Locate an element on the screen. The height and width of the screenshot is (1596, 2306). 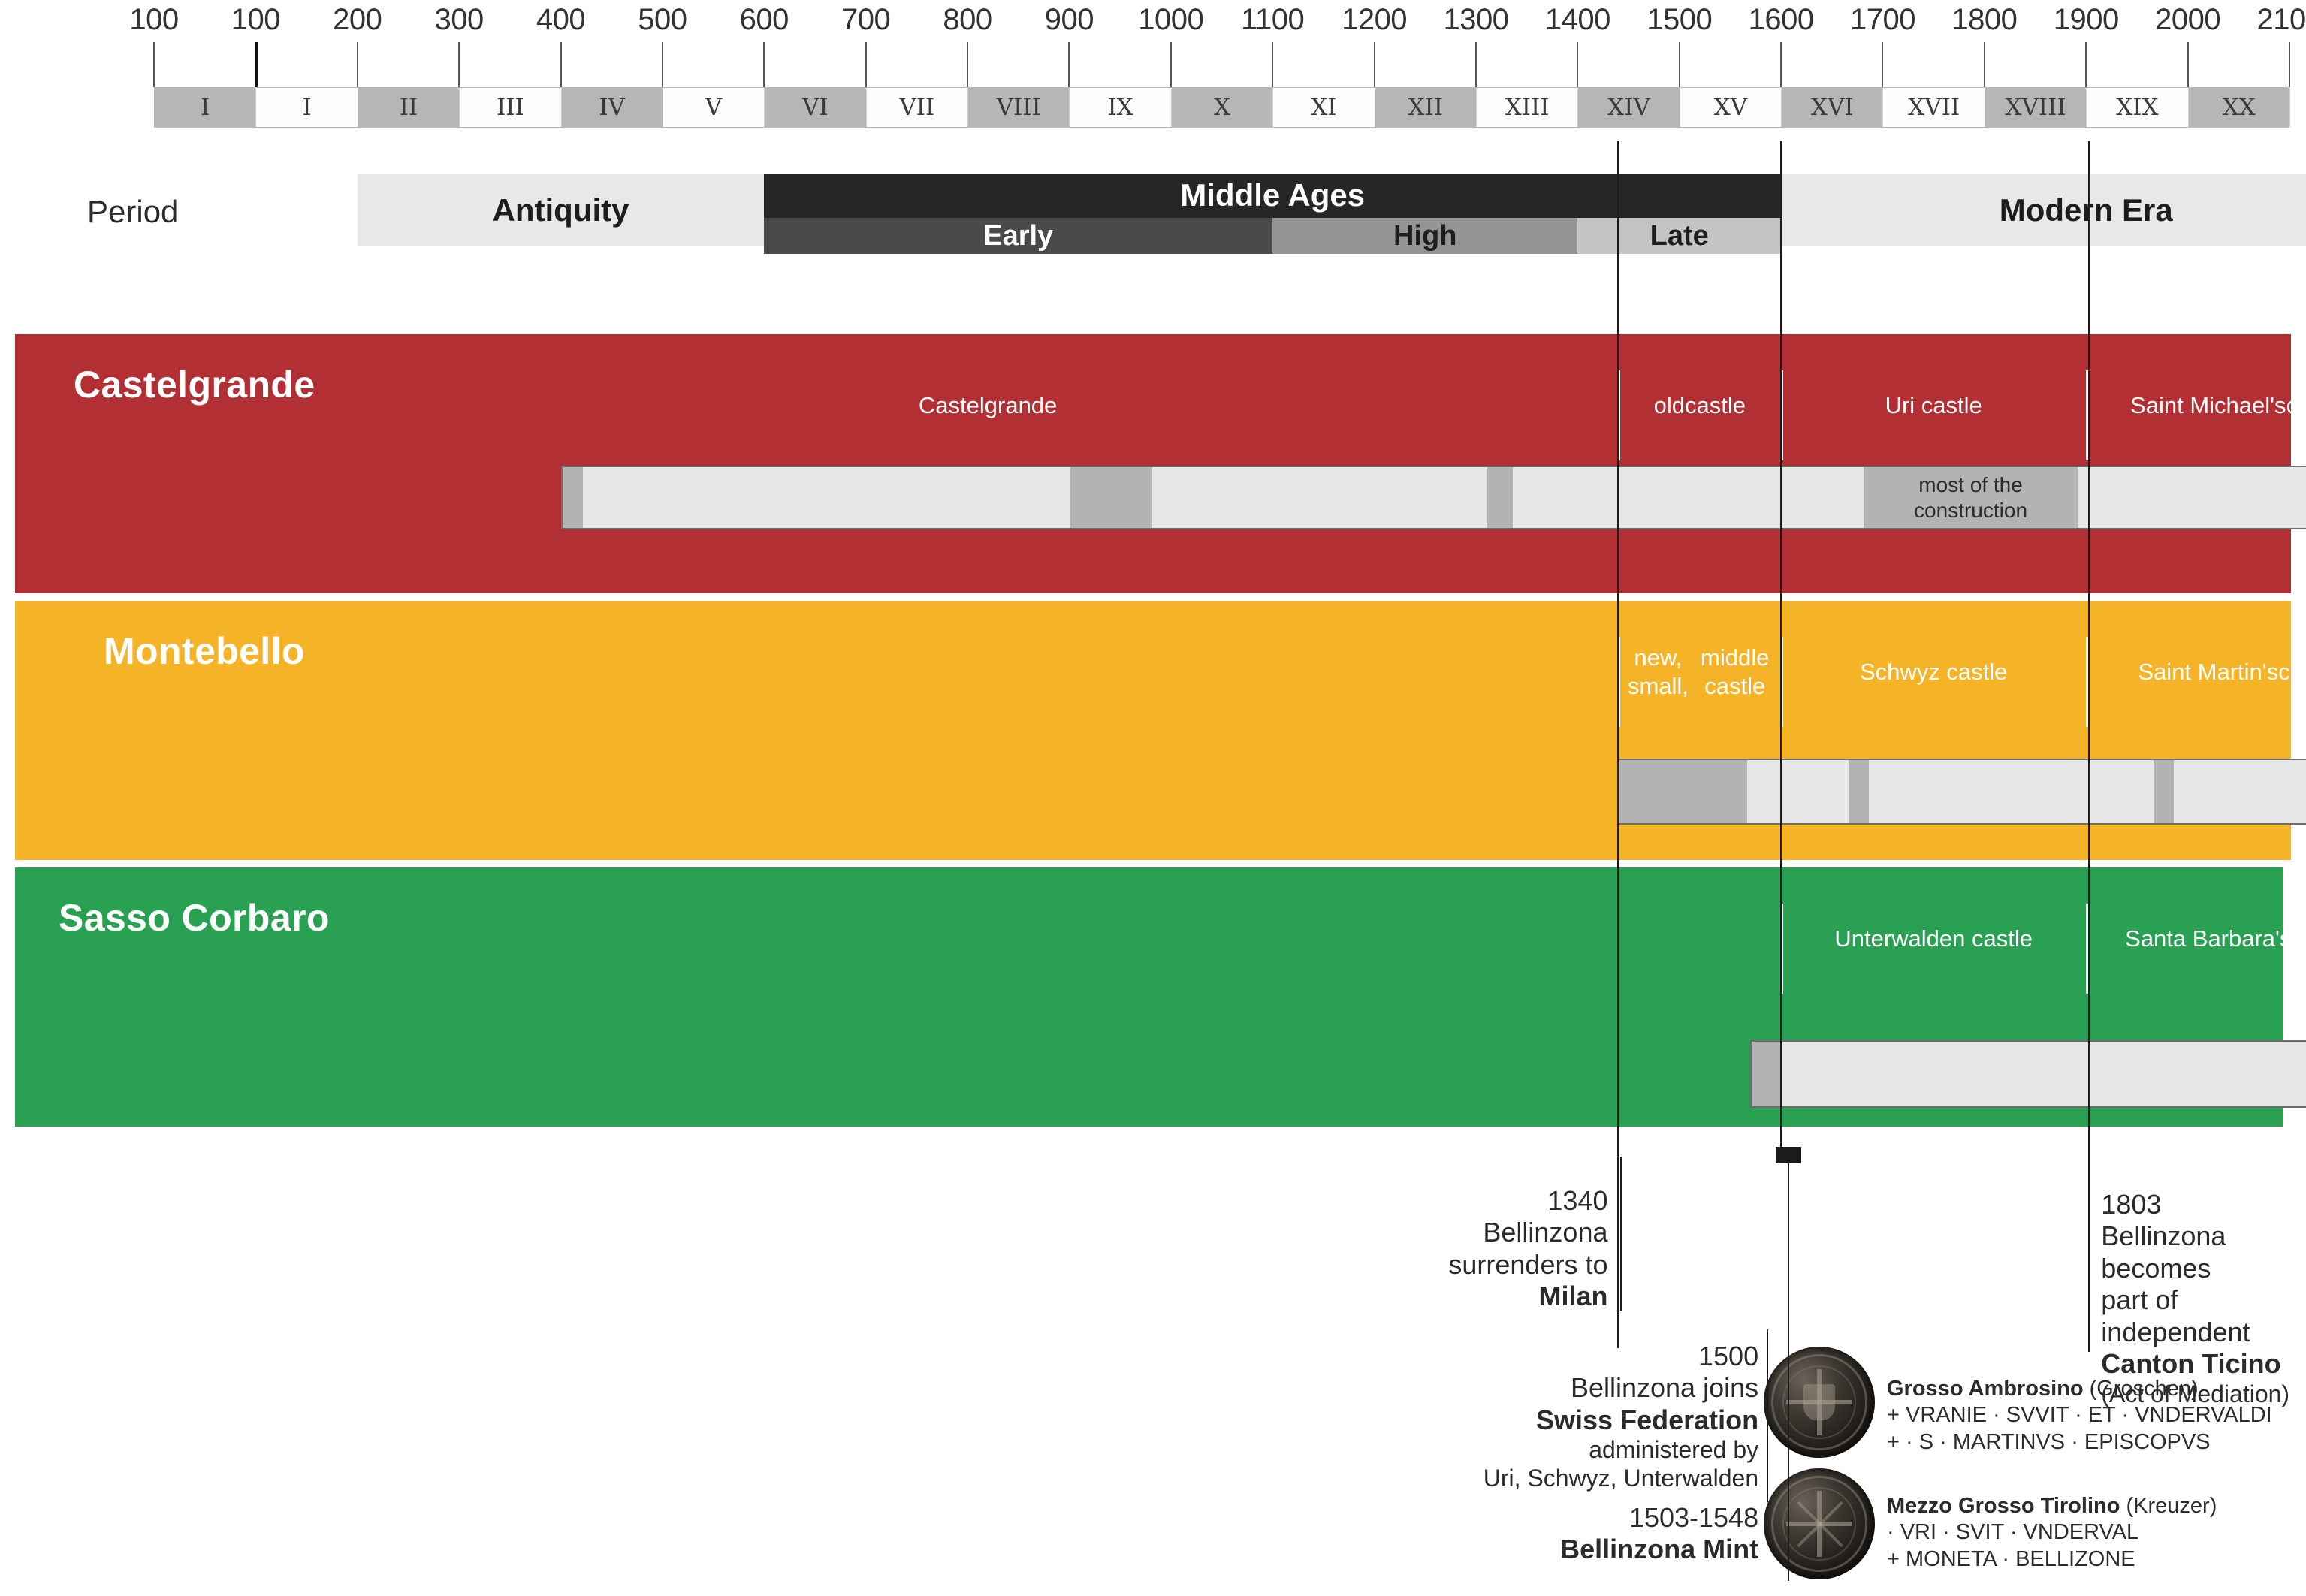
event-line: Bellinzona becomes is located at coordinates (2163, 1252).